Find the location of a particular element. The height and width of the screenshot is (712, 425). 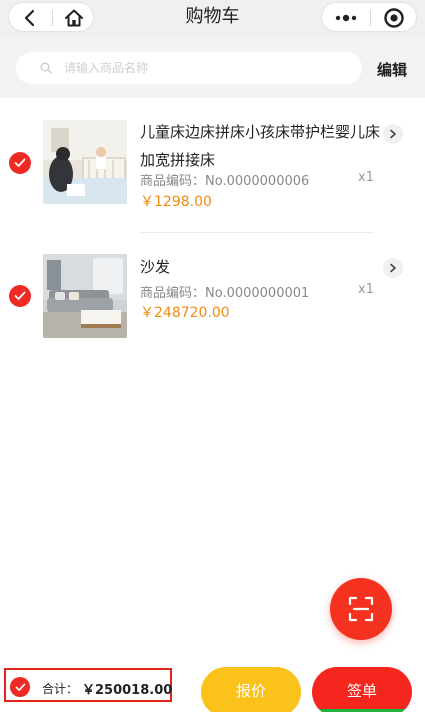

nav-capsule-right is located at coordinates (369, 17).